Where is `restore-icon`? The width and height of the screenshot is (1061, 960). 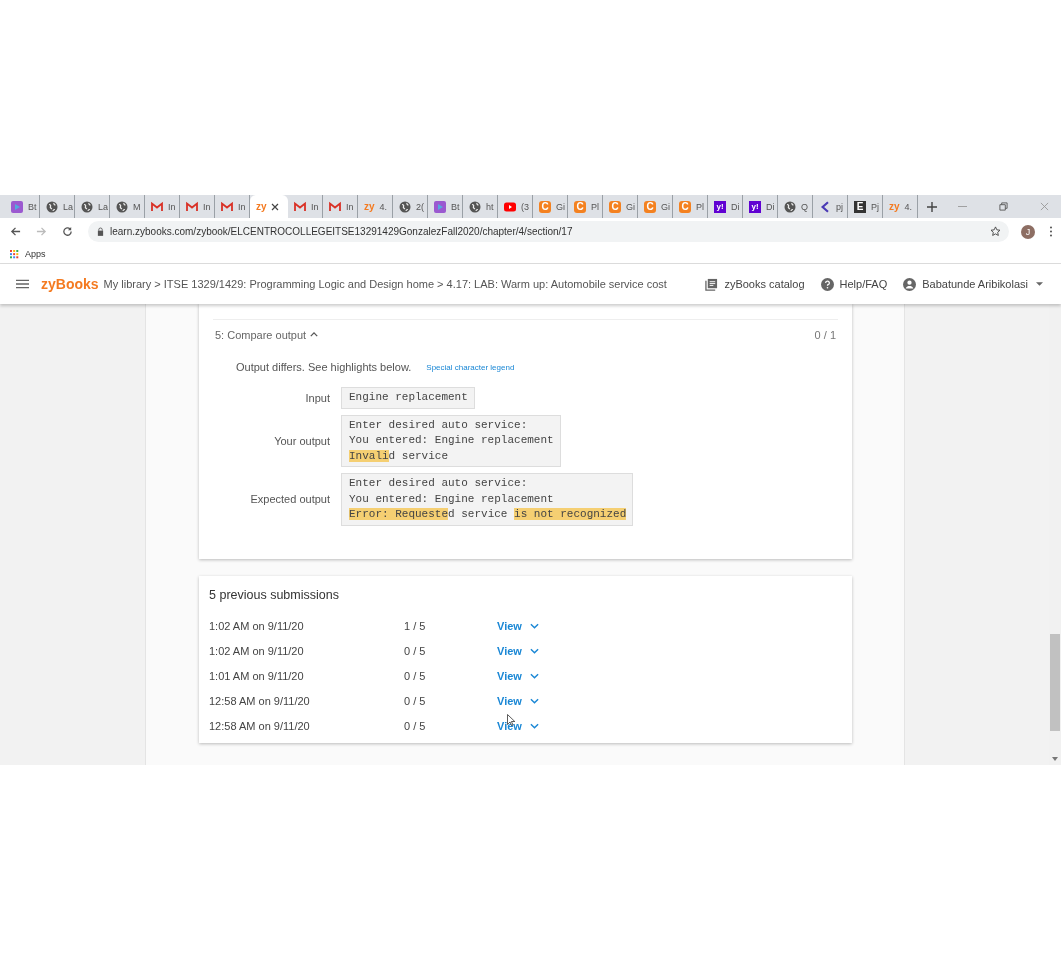 restore-icon is located at coordinates (1003, 206).